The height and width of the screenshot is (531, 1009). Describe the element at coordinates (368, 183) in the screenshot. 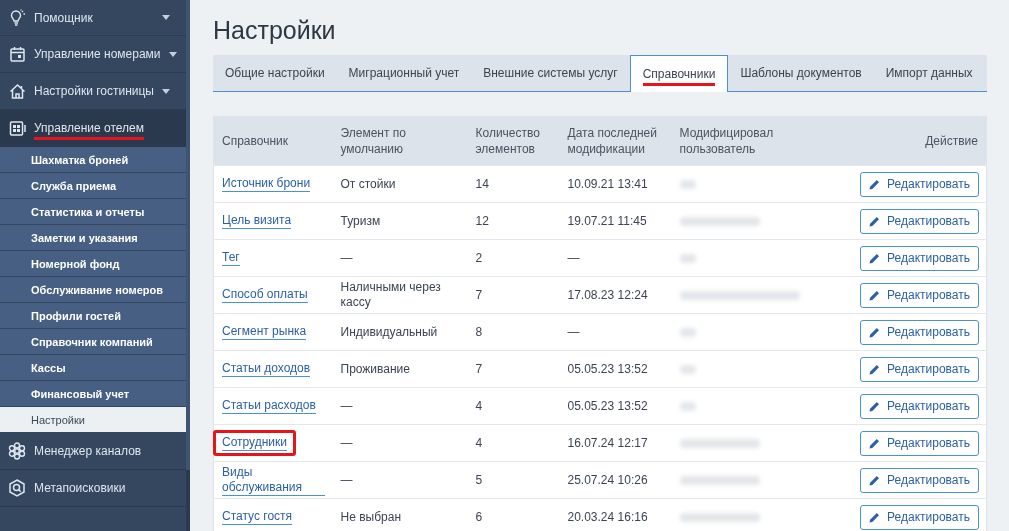

I see `table-cell: От стойки` at that location.